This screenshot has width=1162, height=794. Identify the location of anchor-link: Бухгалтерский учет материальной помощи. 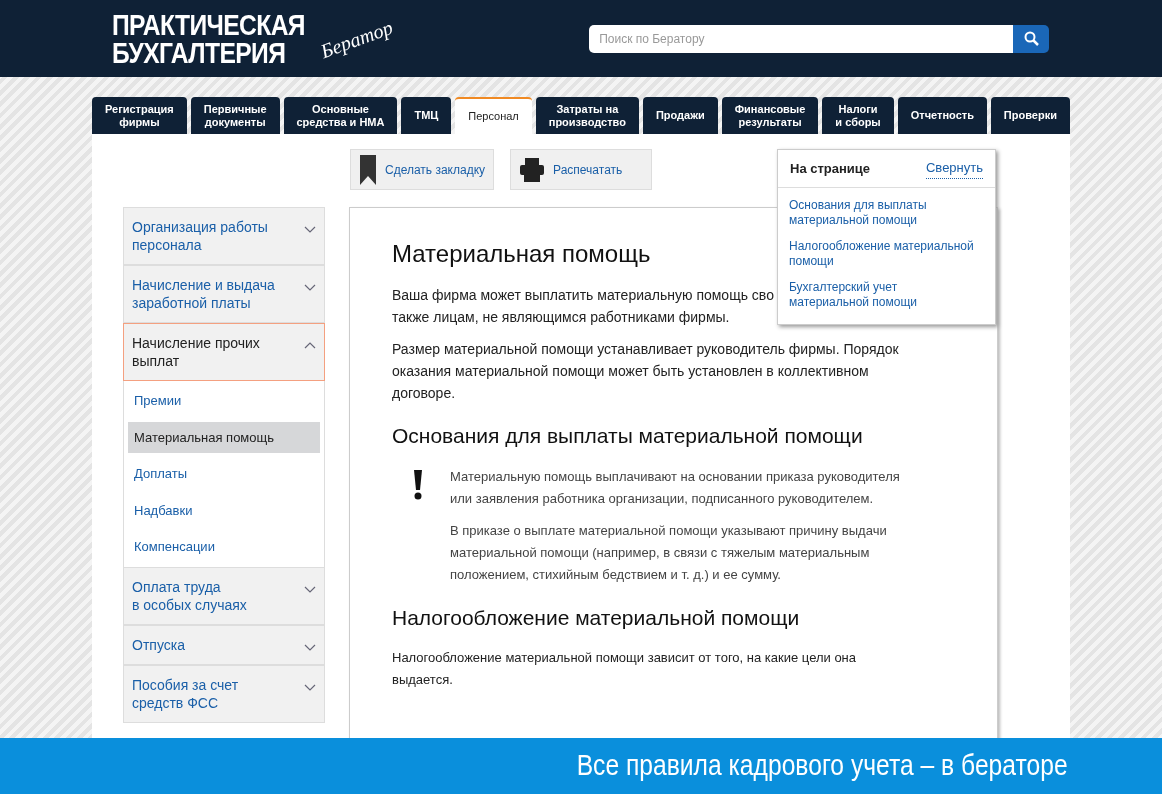
(886, 295).